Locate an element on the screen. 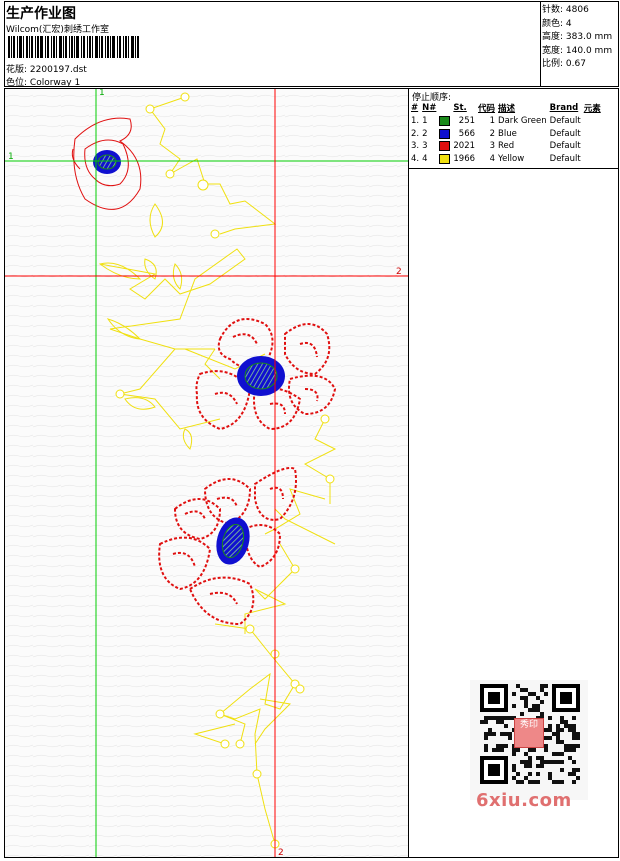 The width and height of the screenshot is (620, 861). qr-code: 秀印 is located at coordinates (529, 740).